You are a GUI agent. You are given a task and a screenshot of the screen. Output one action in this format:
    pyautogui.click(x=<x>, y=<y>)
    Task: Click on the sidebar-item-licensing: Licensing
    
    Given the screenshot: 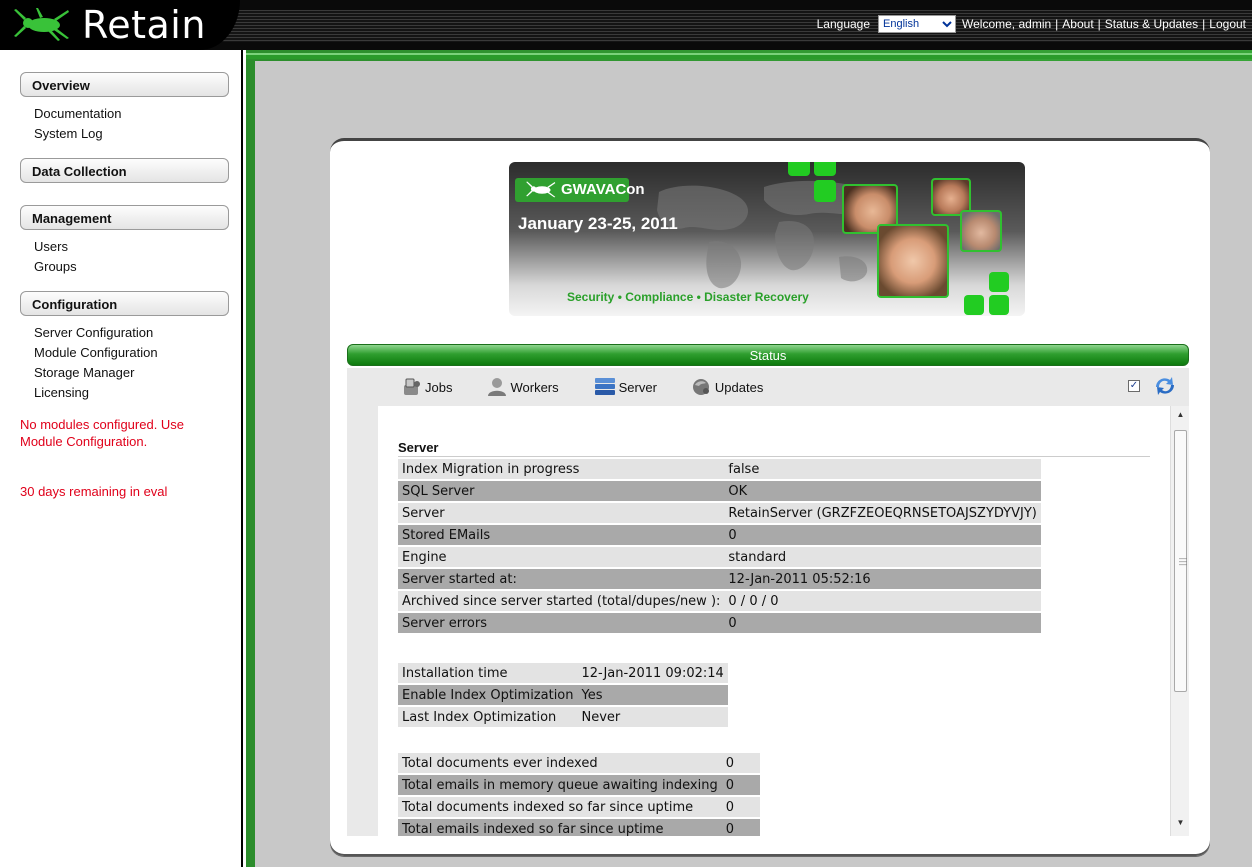 What is the action you would take?
    pyautogui.click(x=137, y=393)
    